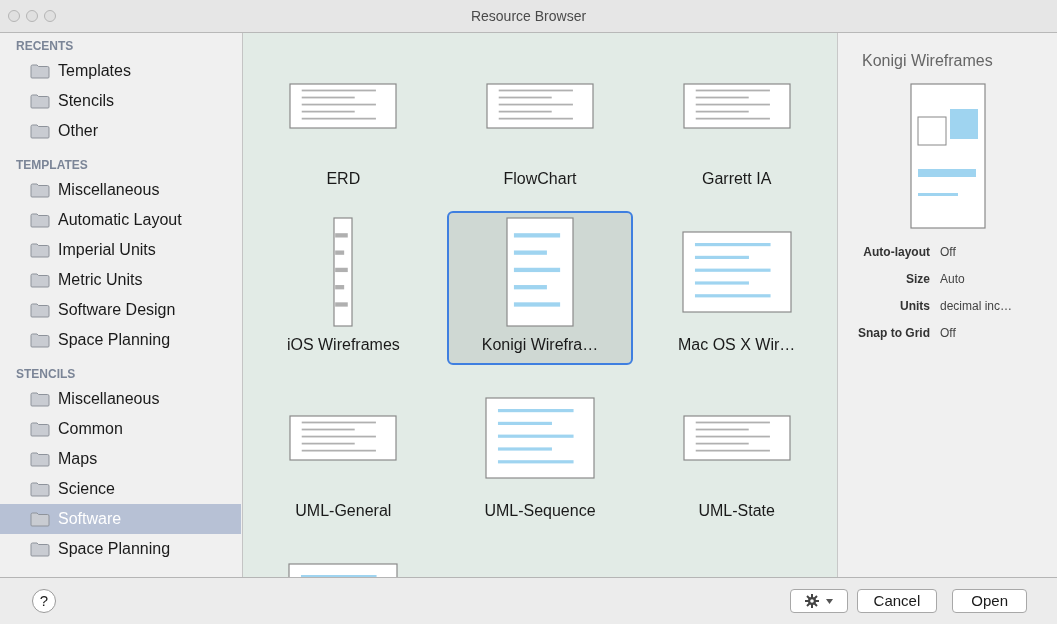 The width and height of the screenshot is (1057, 624). What do you see at coordinates (120, 459) in the screenshot?
I see `sidebar-item: Maps` at bounding box center [120, 459].